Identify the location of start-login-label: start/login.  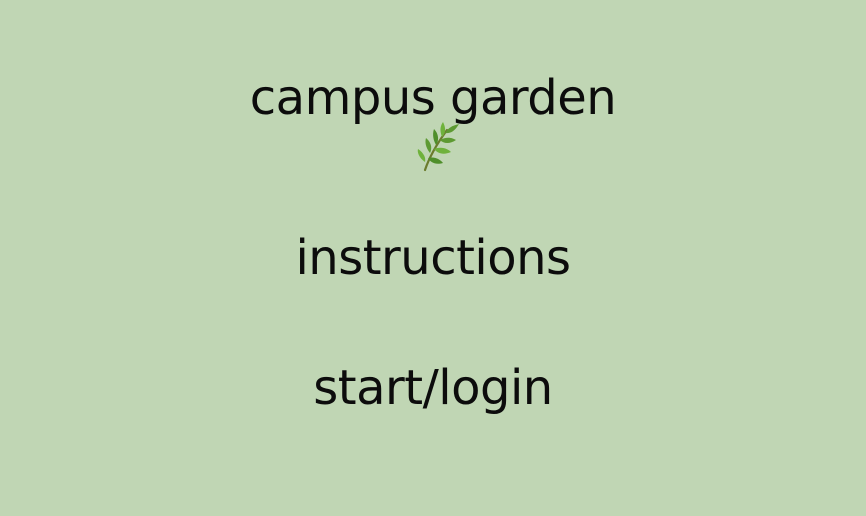
(433, 388).